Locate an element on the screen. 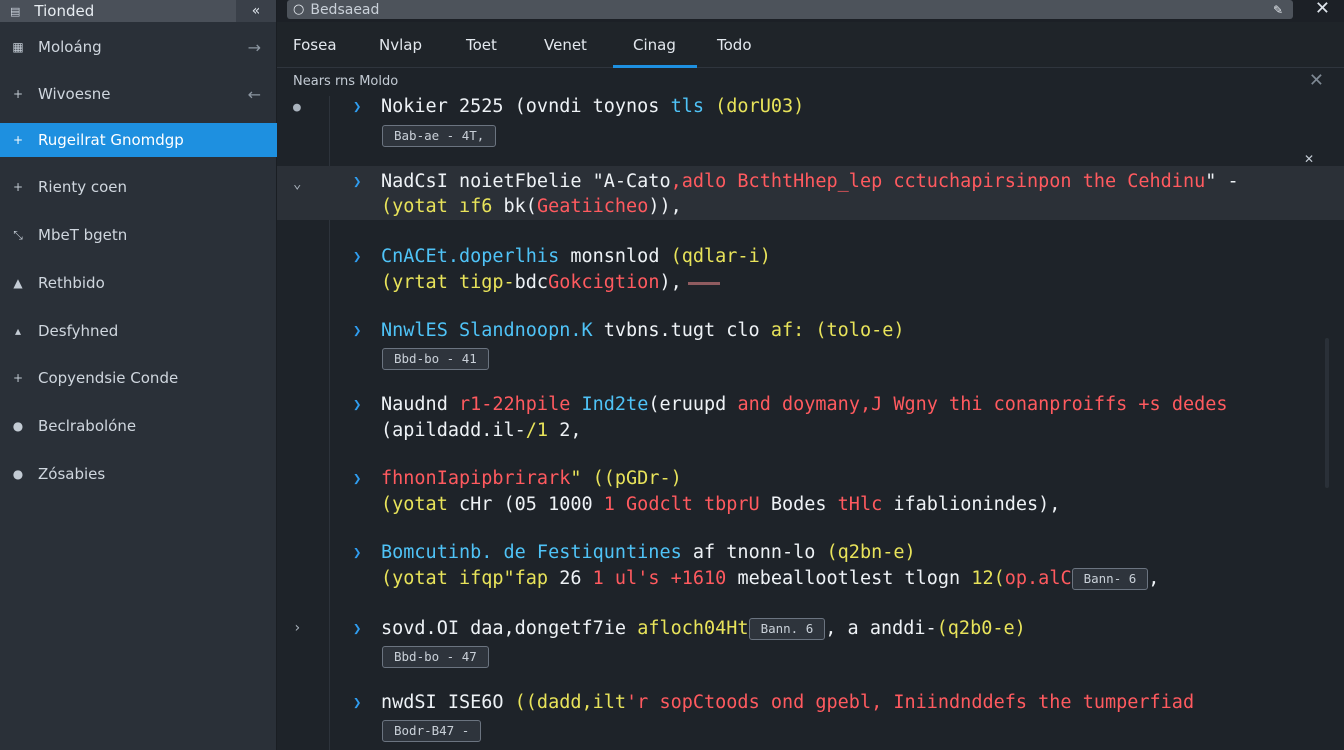 Image resolution: width=1344 pixels, height=750 pixels. sidebar-item-label: Wivoesne is located at coordinates (74, 94).